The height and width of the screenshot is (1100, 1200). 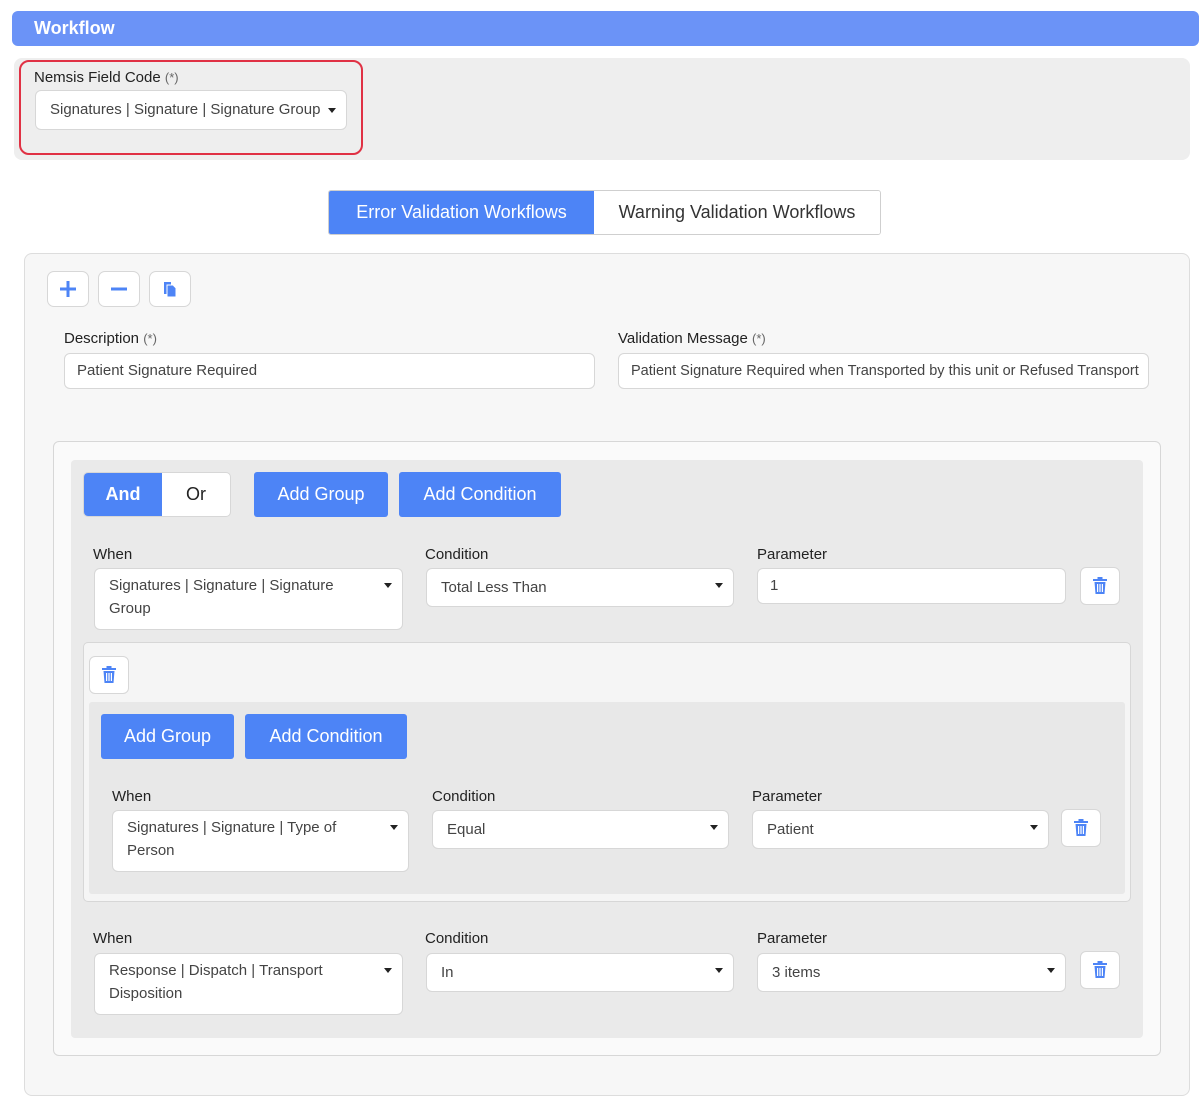 What do you see at coordinates (97, 77) in the screenshot?
I see `field-code-label-text: Nemsis Field Code` at bounding box center [97, 77].